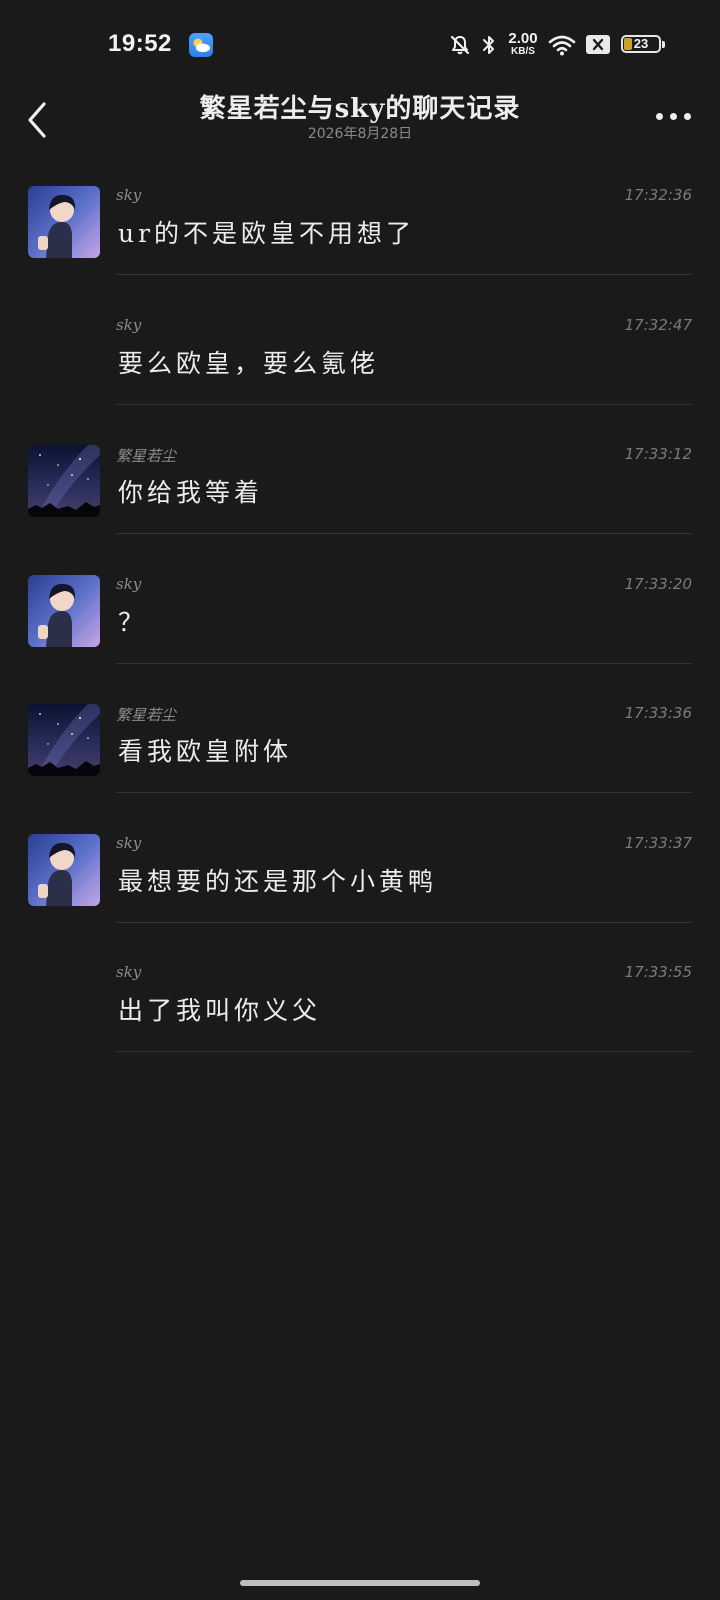  What do you see at coordinates (404, 485) in the screenshot?
I see `message-content: 繁星若尘 17:33:12 你给我等着` at bounding box center [404, 485].